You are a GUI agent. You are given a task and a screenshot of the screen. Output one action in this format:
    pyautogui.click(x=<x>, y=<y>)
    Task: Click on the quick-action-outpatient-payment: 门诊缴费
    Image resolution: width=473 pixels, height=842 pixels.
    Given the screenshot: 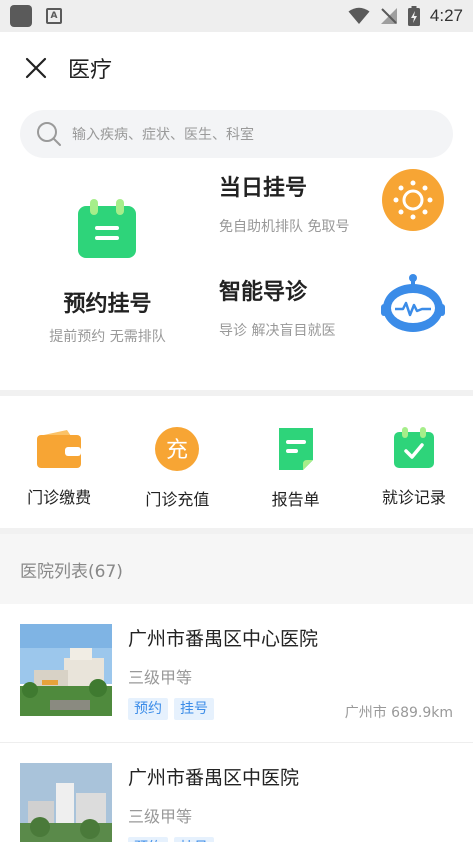 What is the action you would take?
    pyautogui.click(x=59, y=462)
    